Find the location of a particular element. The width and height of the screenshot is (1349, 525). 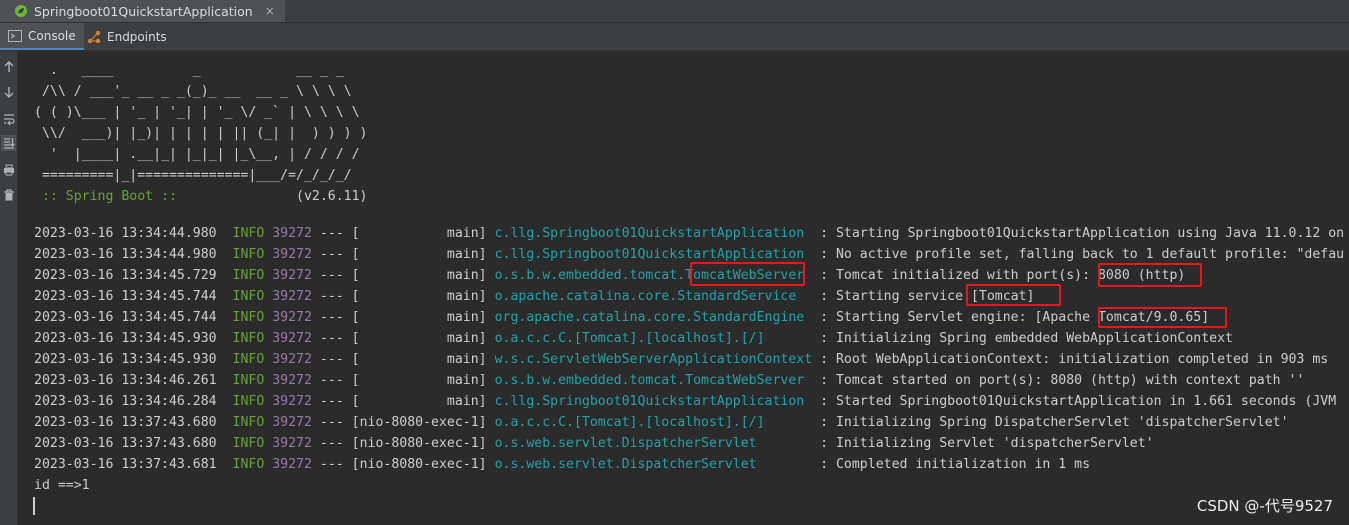

log-logger: o.s.b.w.embedded.tomcat.TomcatWebServer is located at coordinates (653, 380).